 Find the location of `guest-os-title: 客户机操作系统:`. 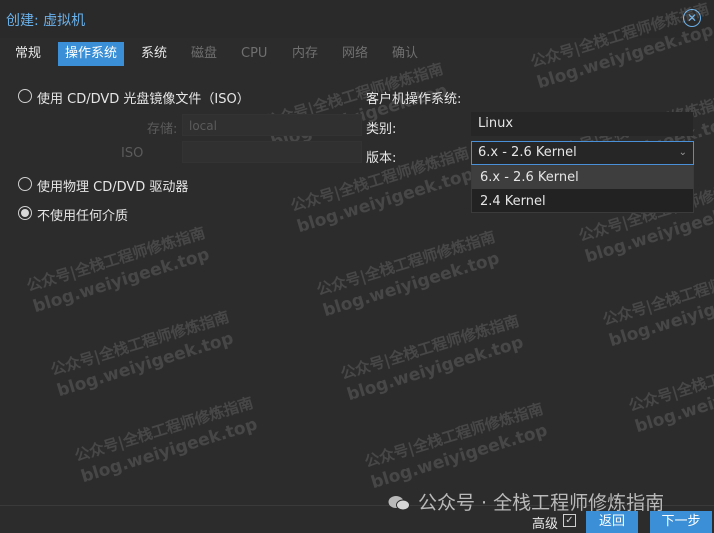

guest-os-title: 客户机操作系统: is located at coordinates (414, 99).